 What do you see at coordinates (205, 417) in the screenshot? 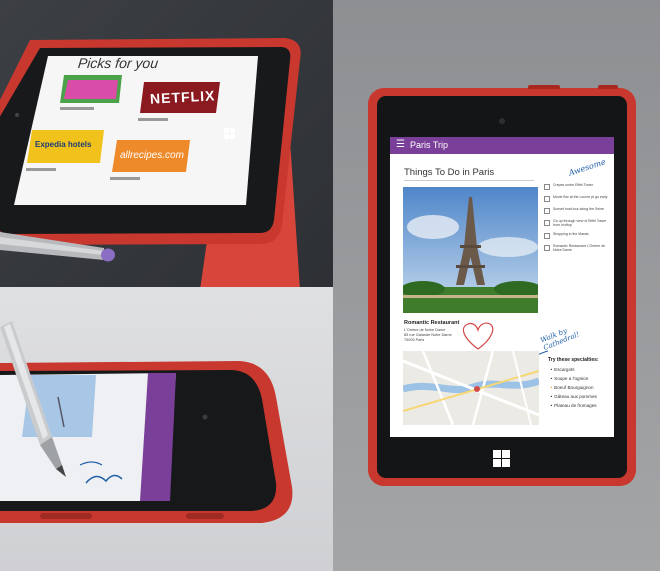
I see `sensor-icon` at bounding box center [205, 417].